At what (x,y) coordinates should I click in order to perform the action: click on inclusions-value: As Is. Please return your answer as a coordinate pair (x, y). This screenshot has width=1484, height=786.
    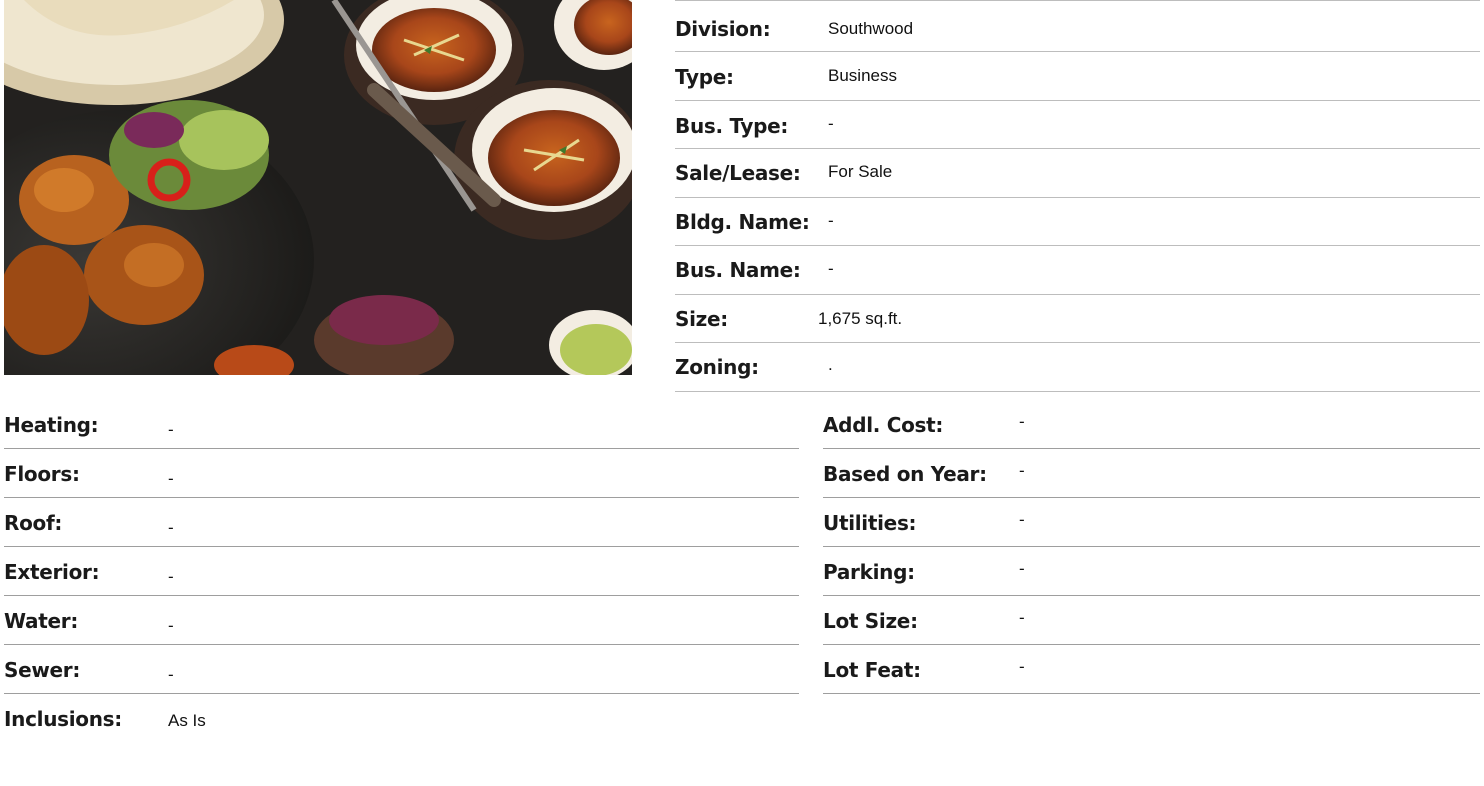
    Looking at the image, I should click on (187, 720).